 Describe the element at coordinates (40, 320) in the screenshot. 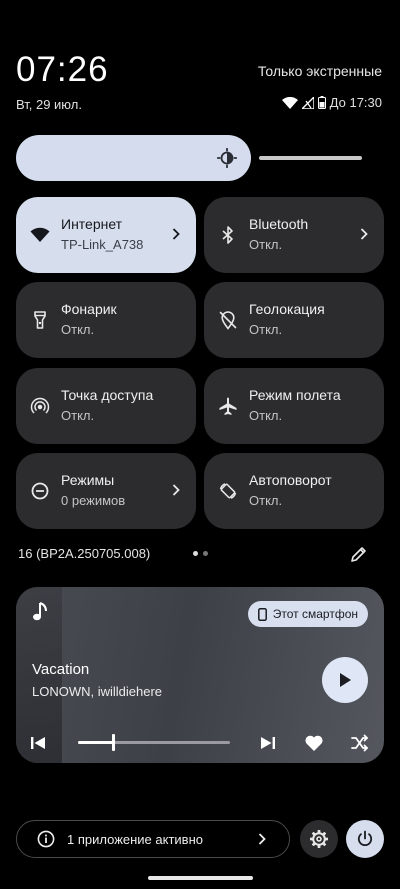

I see `flashlight-icon` at that location.